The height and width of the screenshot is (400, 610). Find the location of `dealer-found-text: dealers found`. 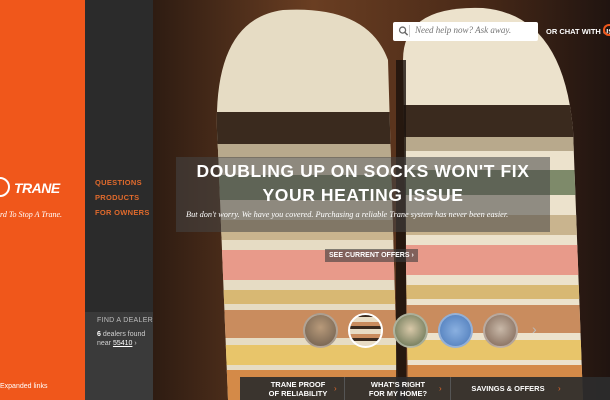

dealer-found-text: dealers found is located at coordinates (124, 334).